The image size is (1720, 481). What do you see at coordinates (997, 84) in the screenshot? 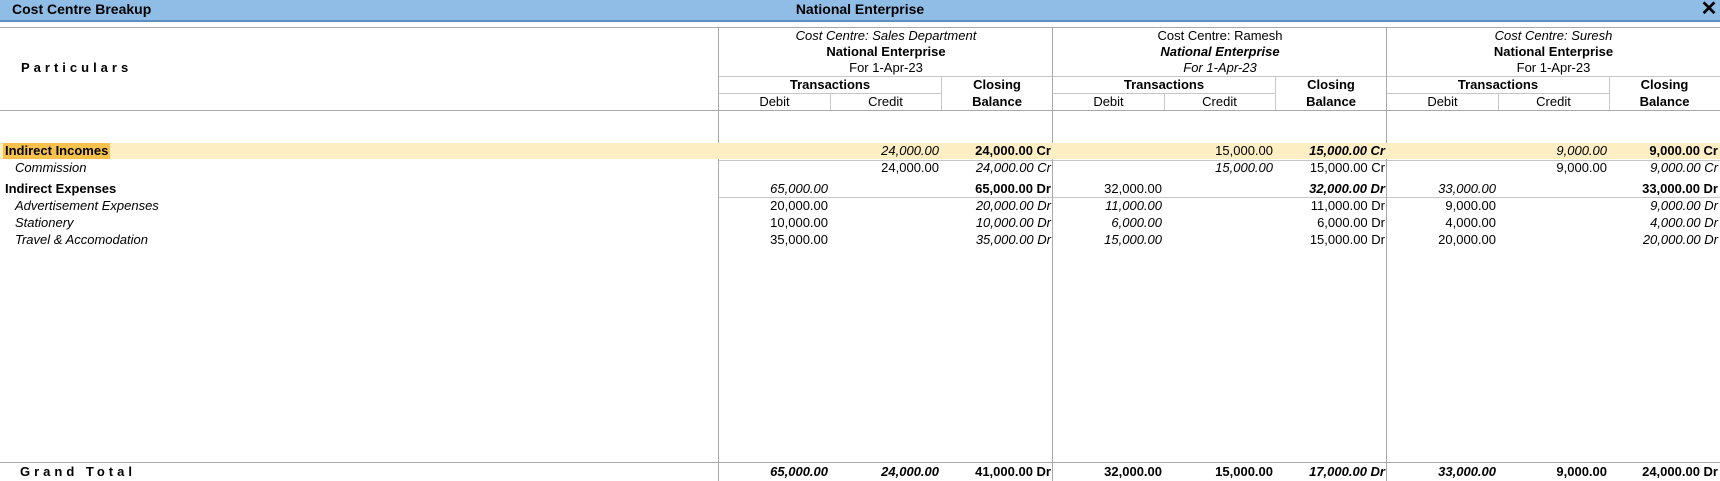
I see `cost-centre-1-closing-header: Closing` at bounding box center [997, 84].